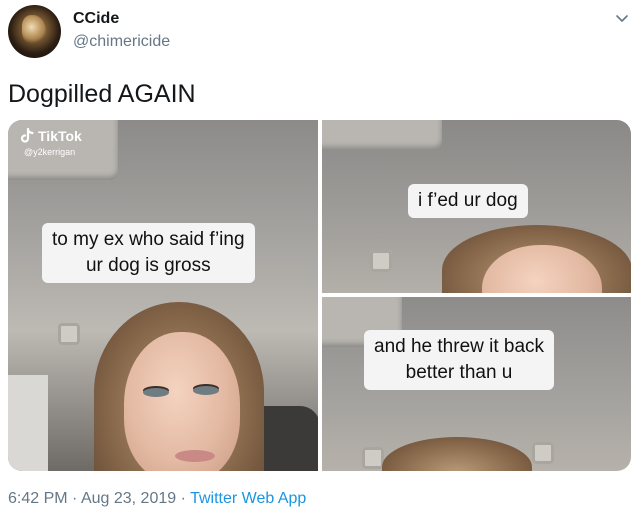  I want to click on author-avatar, so click(34, 31).